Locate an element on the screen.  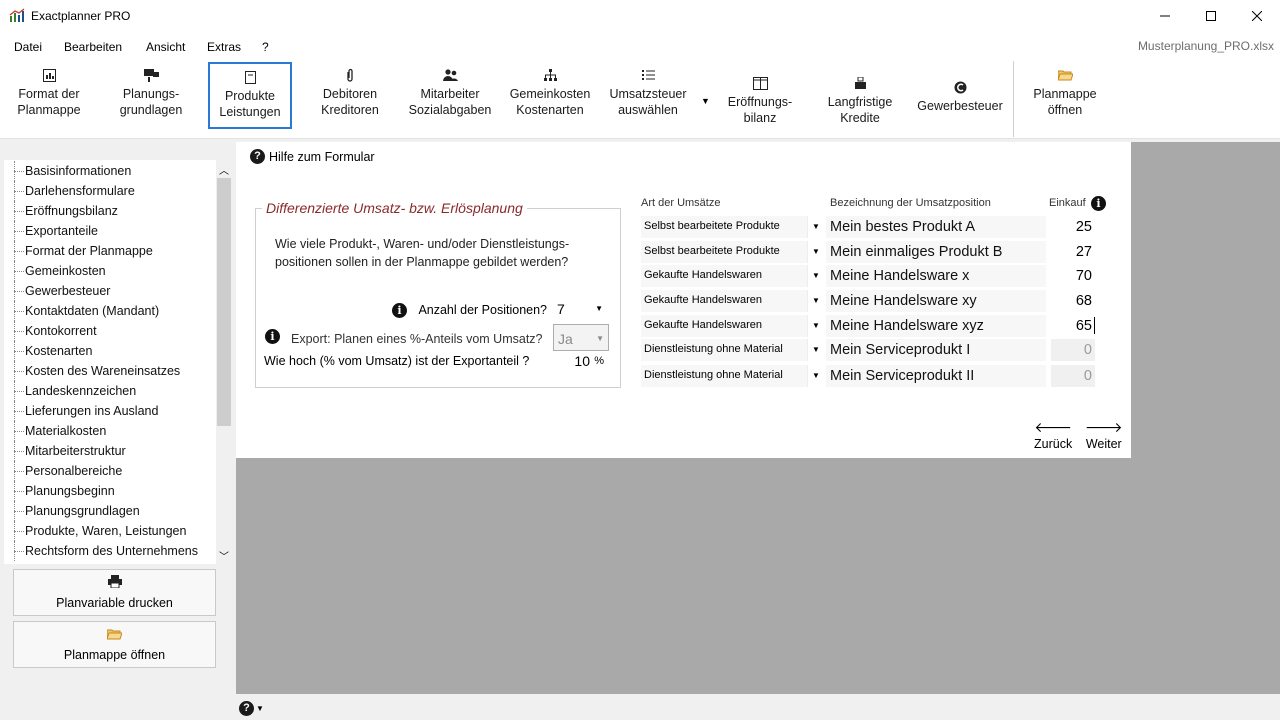
sidebar-item: Eröffnungsbilanz is located at coordinates (110, 211).